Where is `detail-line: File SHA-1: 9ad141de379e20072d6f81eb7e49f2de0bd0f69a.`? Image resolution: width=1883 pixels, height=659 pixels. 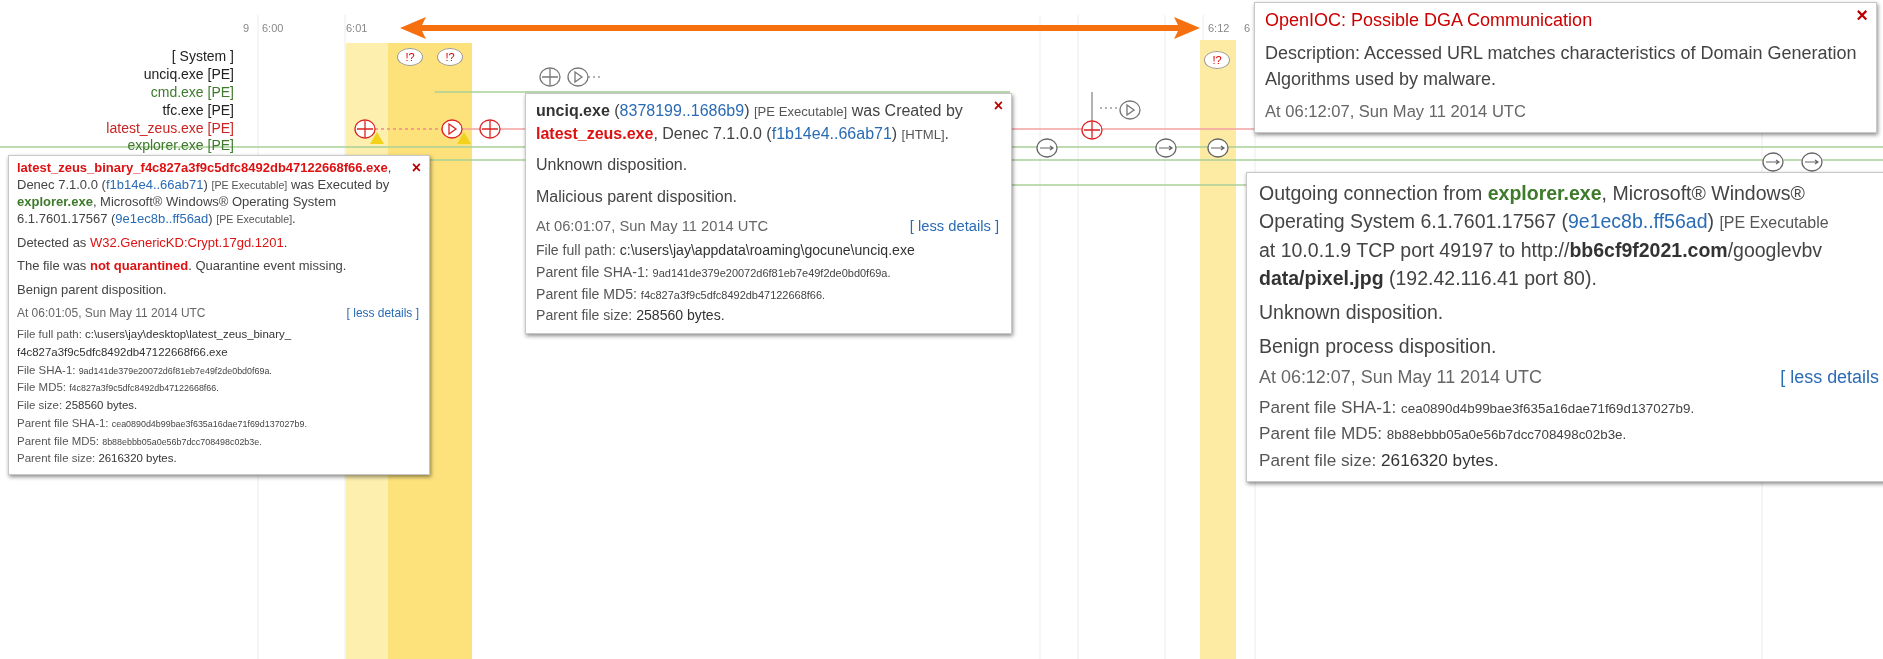
detail-line: File SHA-1: 9ad141de379e20072d6f81eb7e49f2de0bd0f69a. is located at coordinates (144, 370).